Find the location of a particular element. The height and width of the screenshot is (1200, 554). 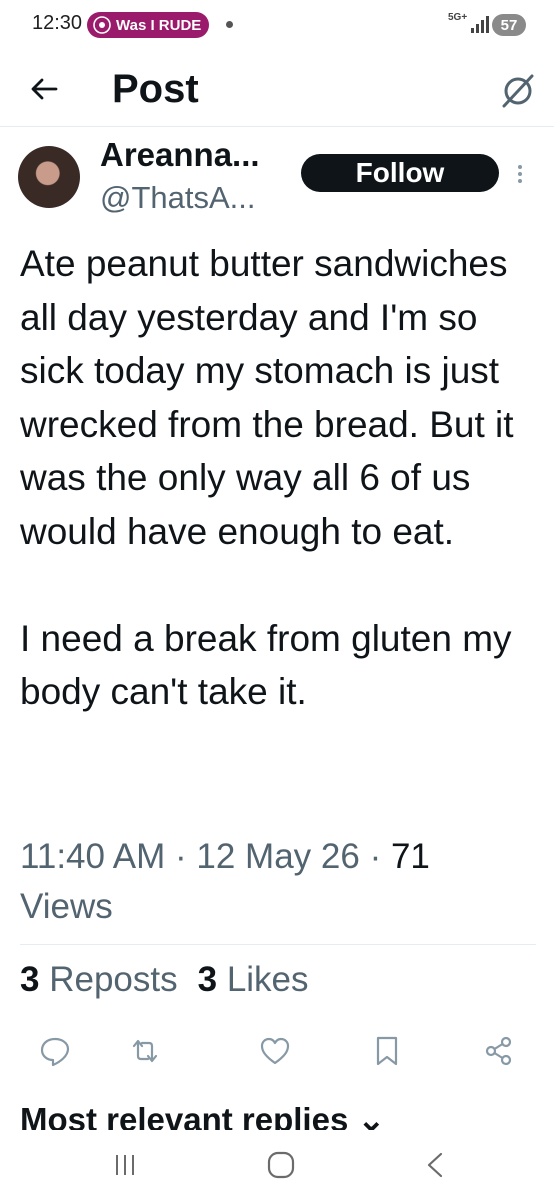

network-indicator: 5G+ is located at coordinates (458, 17).